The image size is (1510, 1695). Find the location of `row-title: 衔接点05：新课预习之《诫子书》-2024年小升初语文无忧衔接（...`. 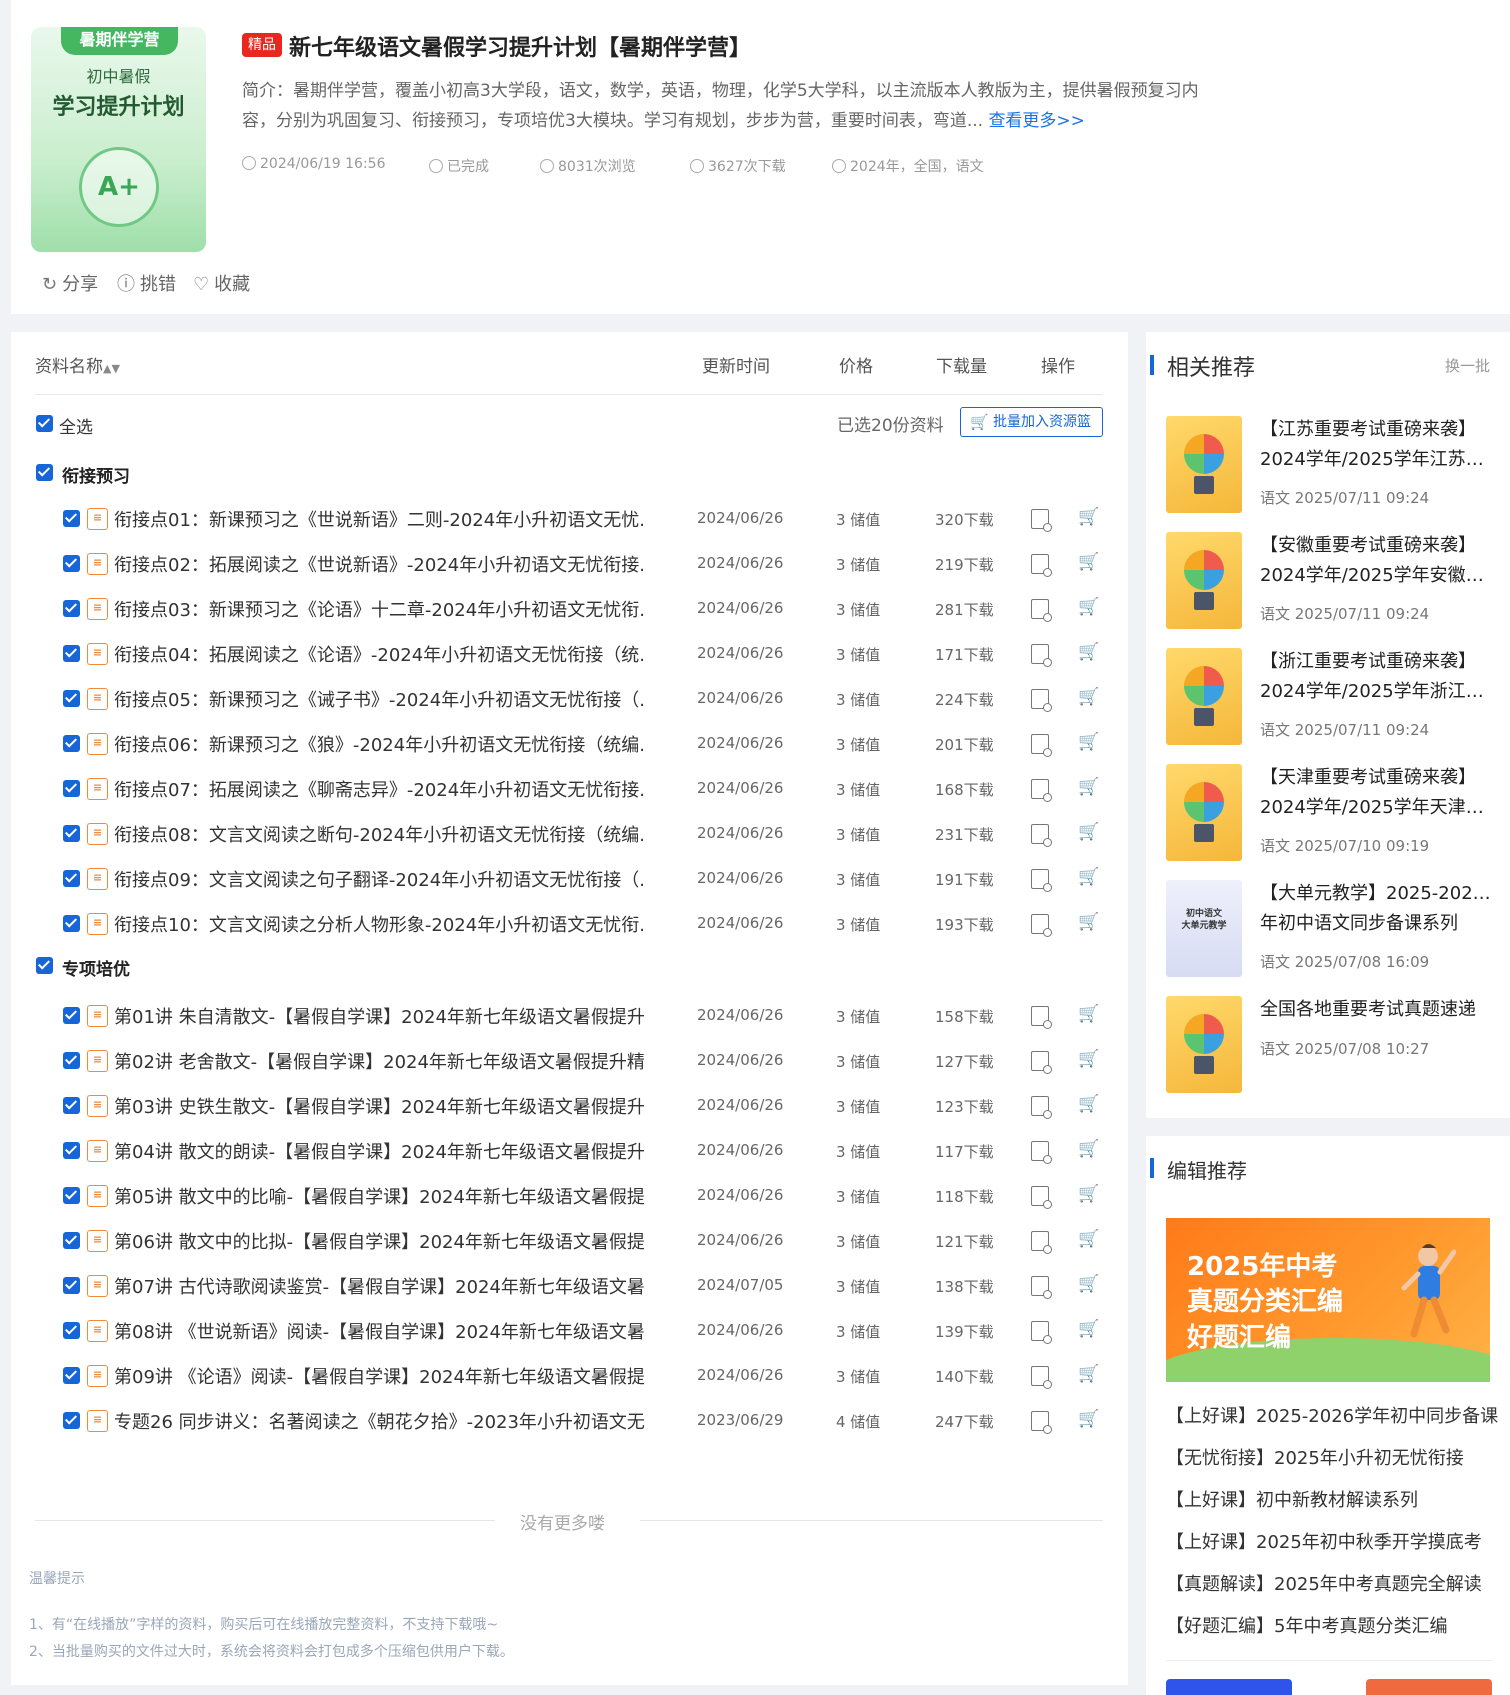

row-title: 衔接点05：新课预习之《诫子书》-2024年小升初语文无忧衔接（... is located at coordinates (379, 699).